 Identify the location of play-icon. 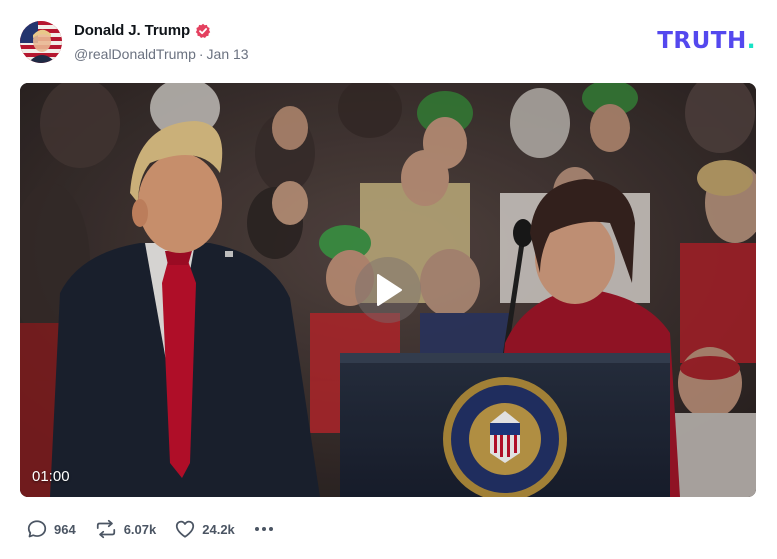
(389, 290).